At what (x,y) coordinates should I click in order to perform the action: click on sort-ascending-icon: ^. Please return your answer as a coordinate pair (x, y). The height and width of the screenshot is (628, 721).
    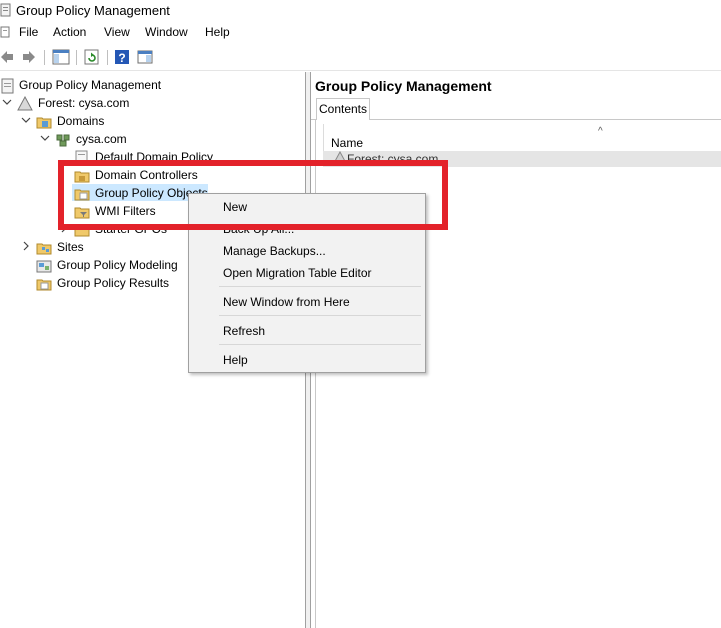
    Looking at the image, I should click on (600, 131).